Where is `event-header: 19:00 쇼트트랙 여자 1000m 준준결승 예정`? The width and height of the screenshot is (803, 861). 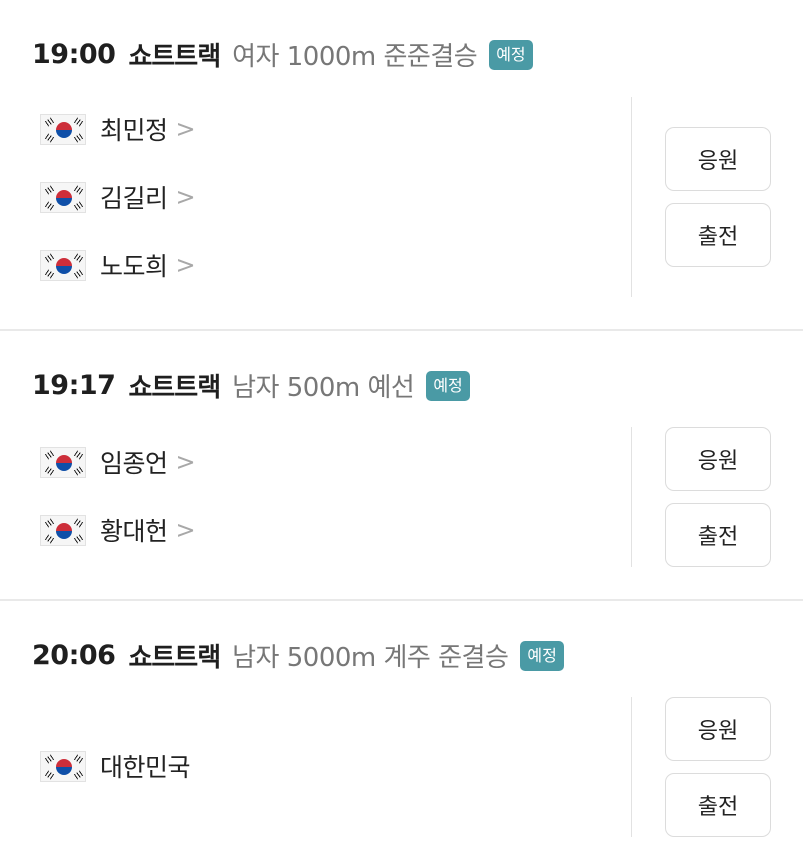 event-header: 19:00 쇼트트랙 여자 1000m 준준결승 예정 is located at coordinates (282, 54).